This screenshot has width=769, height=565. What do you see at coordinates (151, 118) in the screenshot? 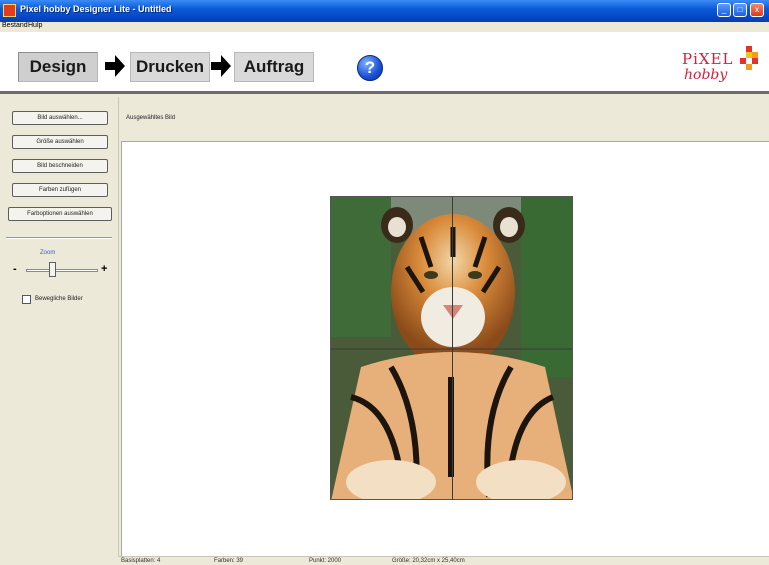
I see `selected-image-label: Ausgewähltes Bild` at bounding box center [151, 118].